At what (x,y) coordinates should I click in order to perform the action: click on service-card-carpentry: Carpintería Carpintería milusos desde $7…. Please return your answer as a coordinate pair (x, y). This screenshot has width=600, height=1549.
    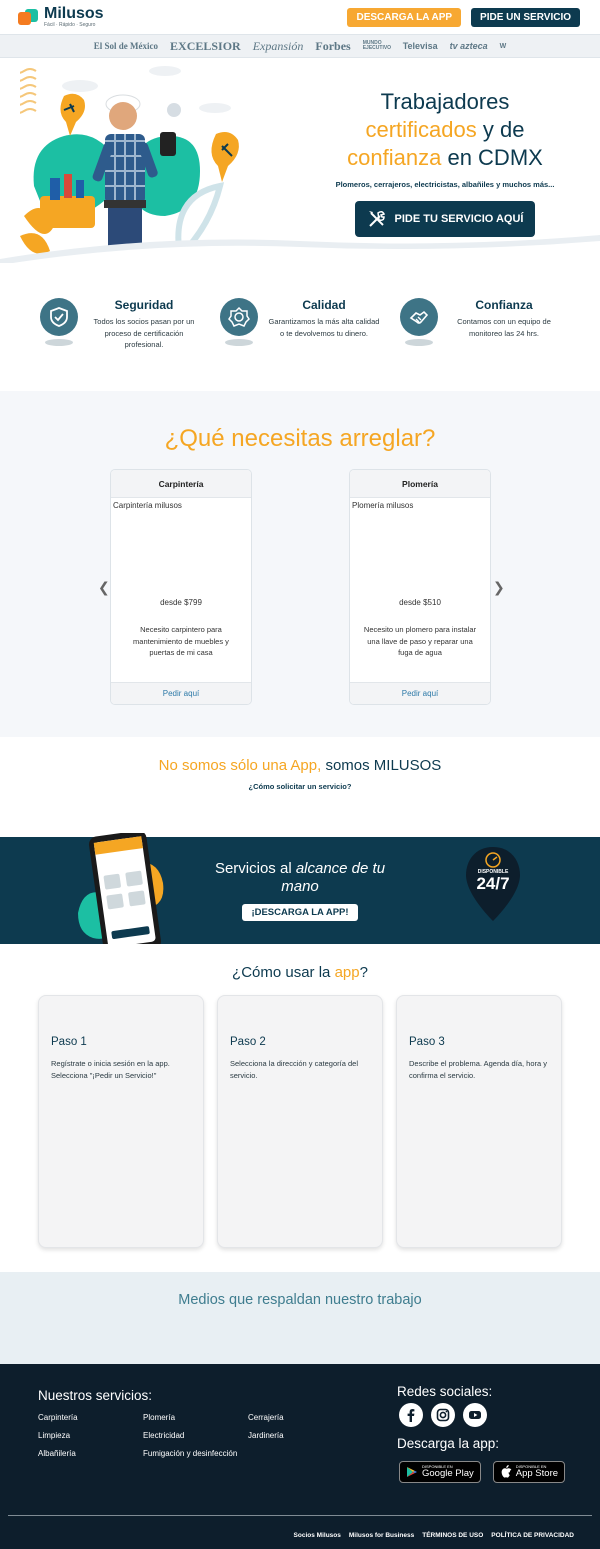
    Looking at the image, I should click on (181, 587).